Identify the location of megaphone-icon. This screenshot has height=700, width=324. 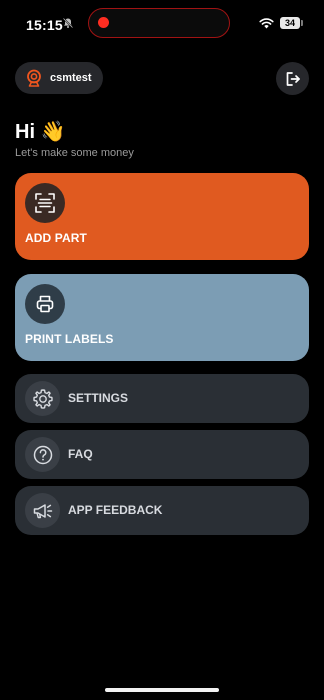
(42, 510).